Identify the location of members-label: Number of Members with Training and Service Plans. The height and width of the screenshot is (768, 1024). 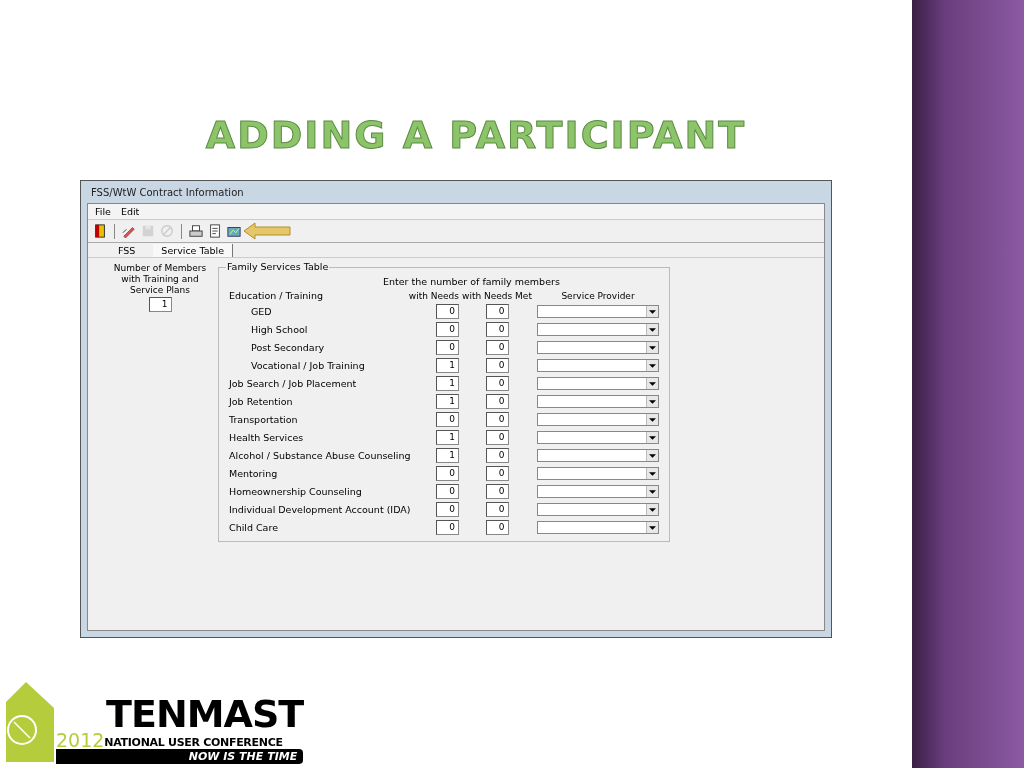
(160, 279).